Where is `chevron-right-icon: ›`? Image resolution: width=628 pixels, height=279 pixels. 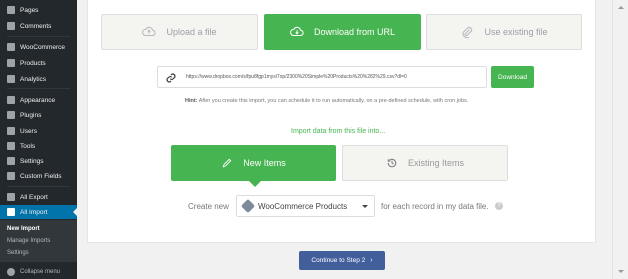 chevron-right-icon: › is located at coordinates (371, 260).